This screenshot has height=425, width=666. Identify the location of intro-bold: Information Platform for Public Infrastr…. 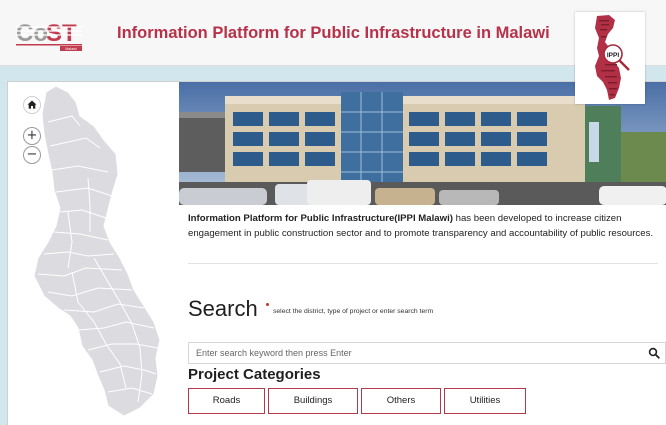
(320, 218).